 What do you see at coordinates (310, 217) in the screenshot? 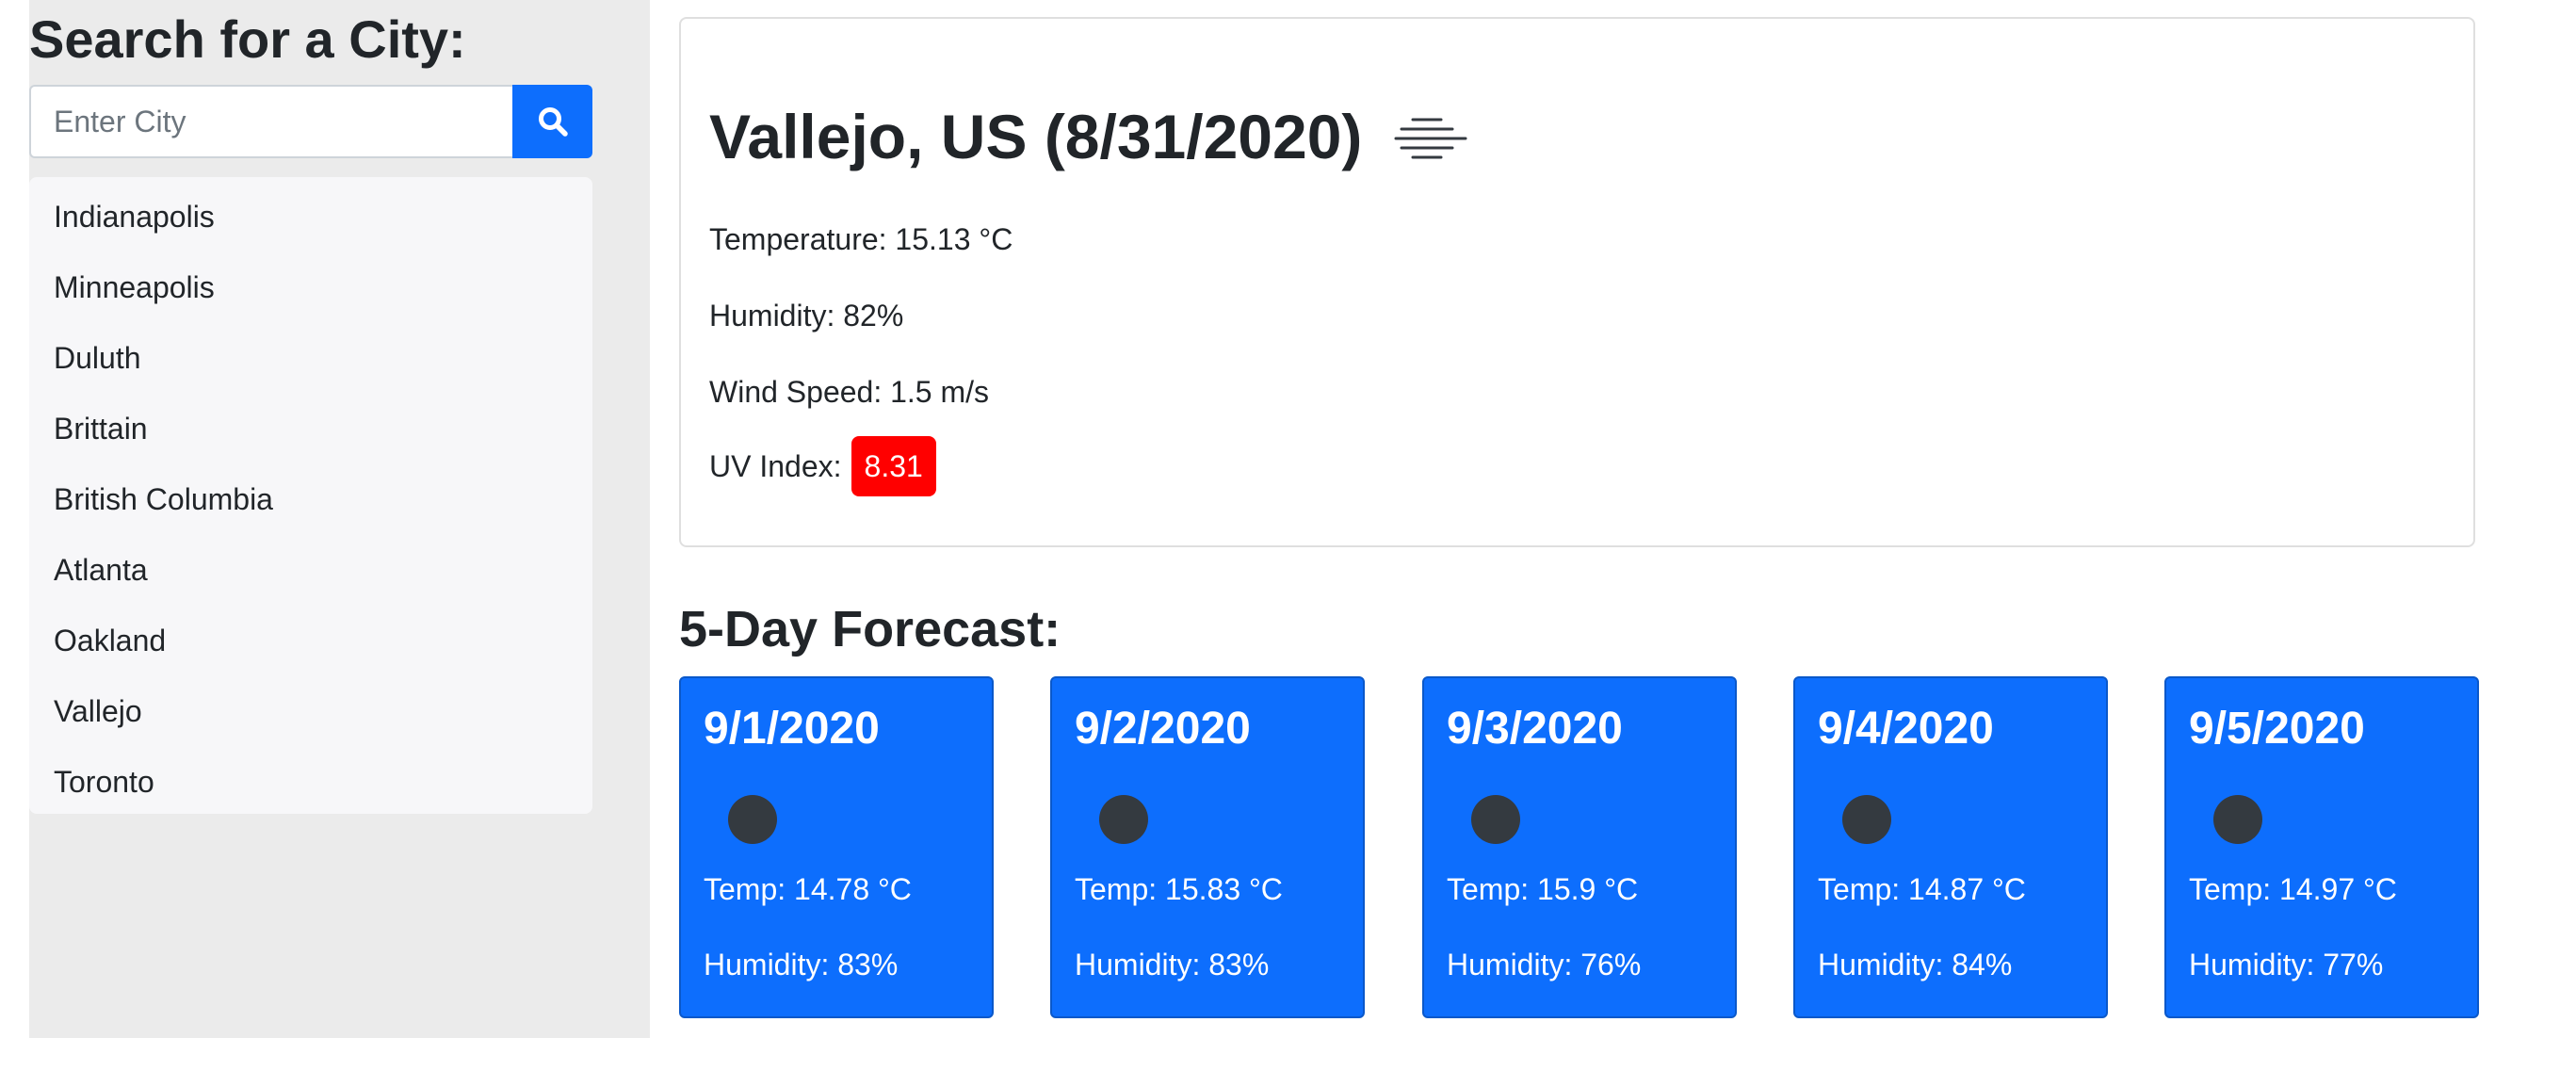
I see `history-item-indianapolis: Indianapolis` at bounding box center [310, 217].